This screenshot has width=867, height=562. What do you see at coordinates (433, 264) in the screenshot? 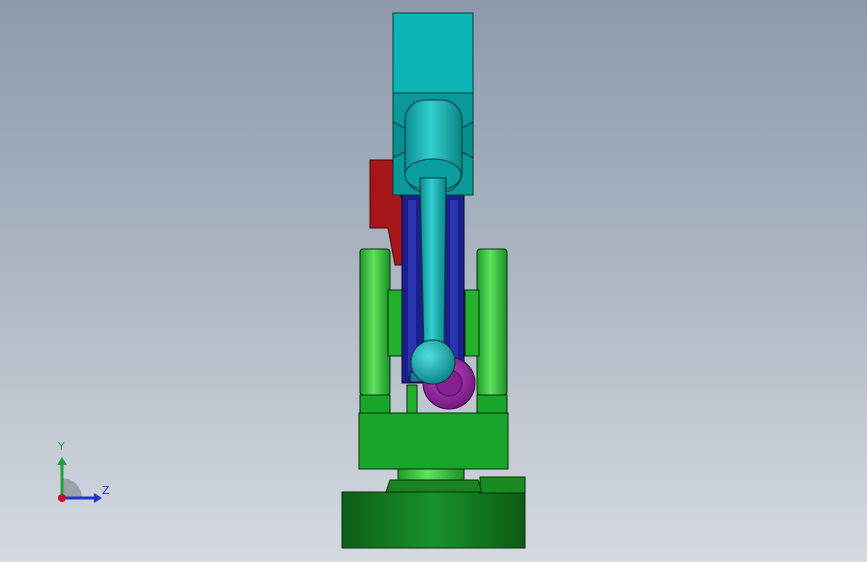
I see `tool-shaft` at bounding box center [433, 264].